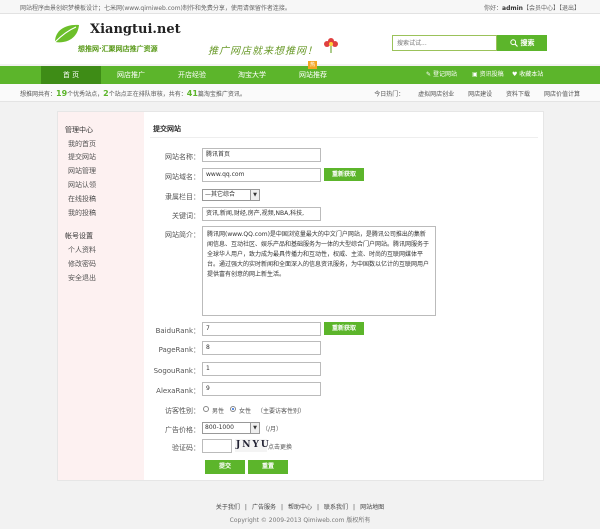 This screenshot has height=529, width=600. I want to click on nav-item-taobao-university: 淘宝大学, so click(252, 75).